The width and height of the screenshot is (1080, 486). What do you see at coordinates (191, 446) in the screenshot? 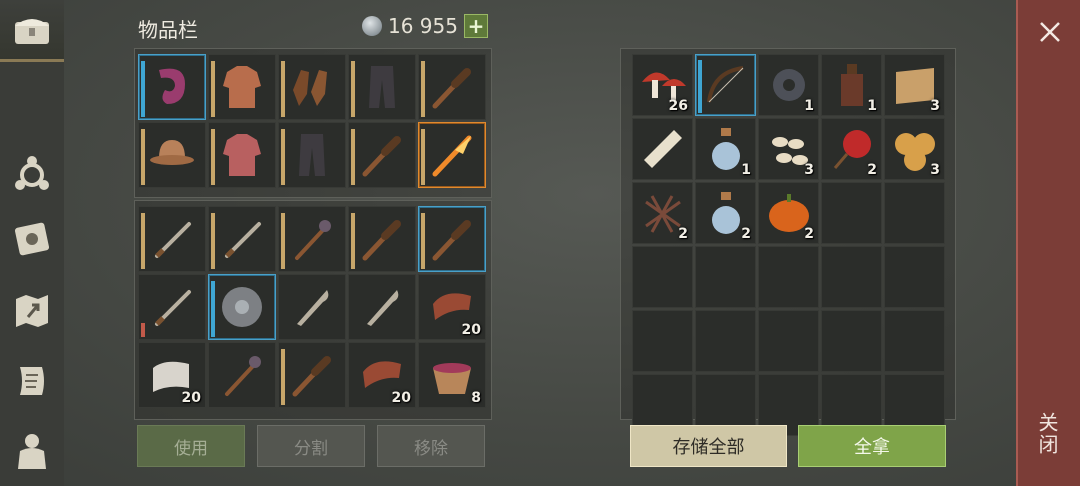
I see `use-button: 使用` at bounding box center [191, 446].